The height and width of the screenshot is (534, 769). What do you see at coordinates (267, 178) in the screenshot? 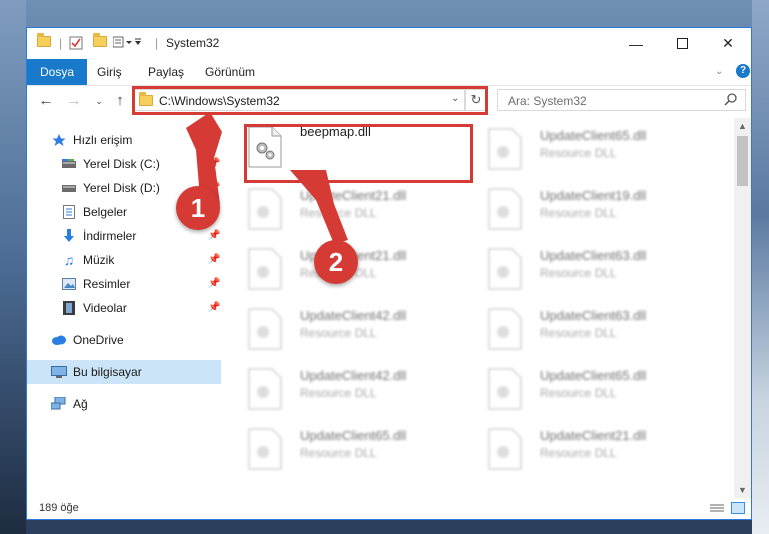
I see `annotation-arrows` at bounding box center [267, 178].